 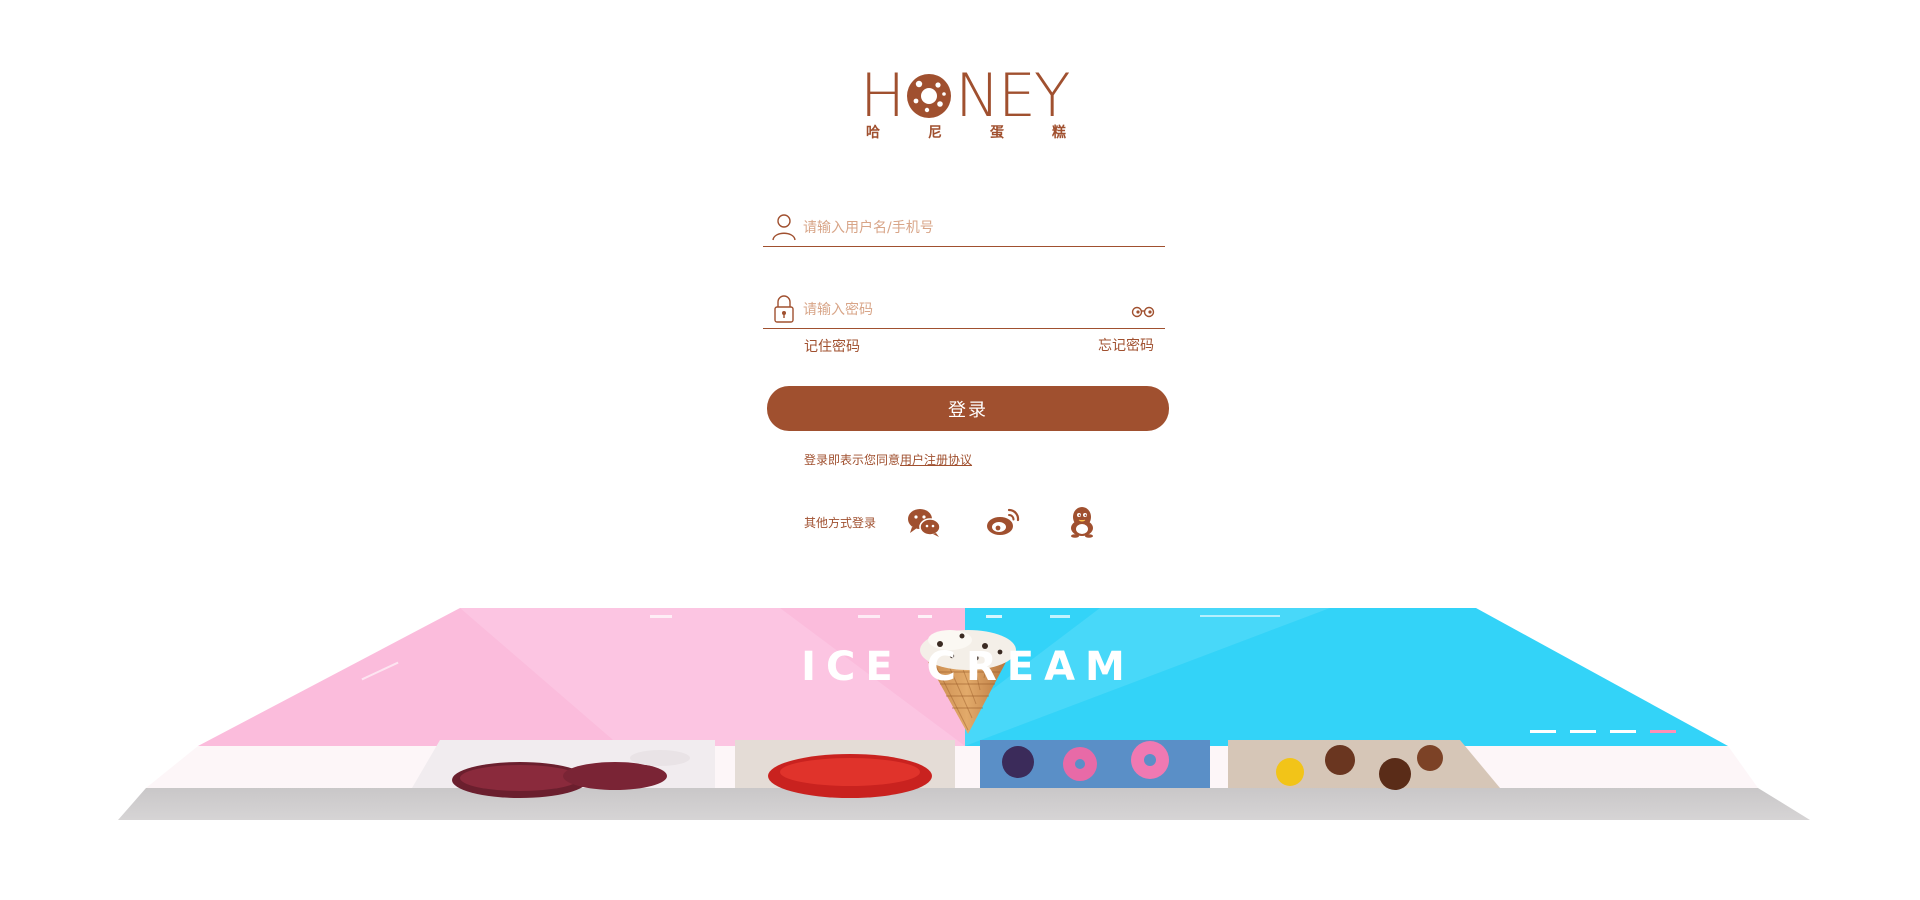 What do you see at coordinates (1143, 311) in the screenshot?
I see `show-password-icon` at bounding box center [1143, 311].